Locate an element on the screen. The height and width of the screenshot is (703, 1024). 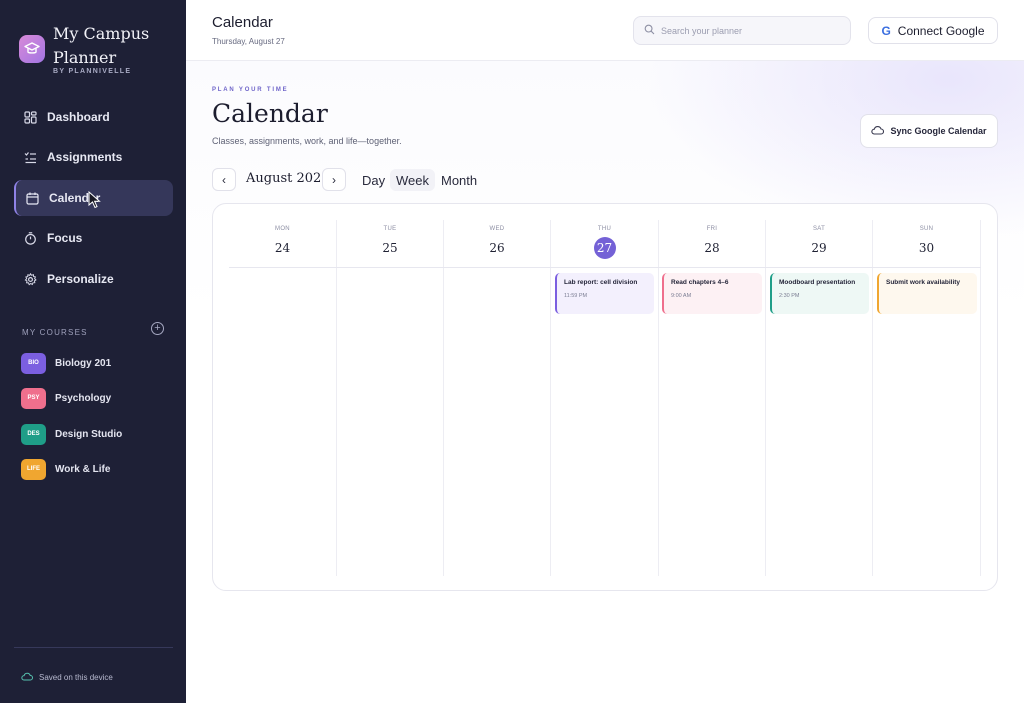
day-column: WED 26 is located at coordinates (497, 398).